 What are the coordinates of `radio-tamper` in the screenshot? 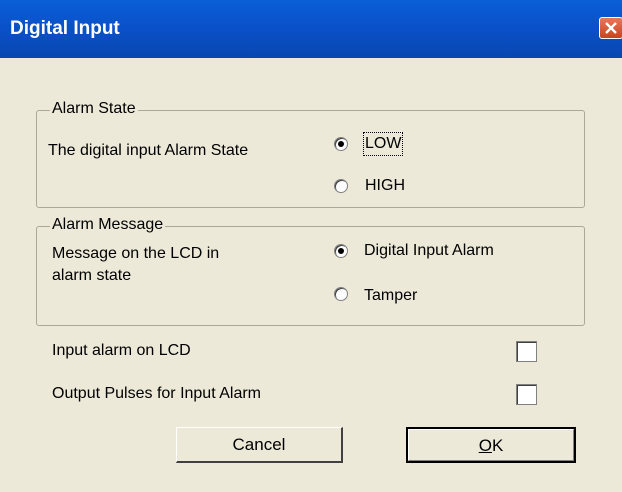 It's located at (341, 294).